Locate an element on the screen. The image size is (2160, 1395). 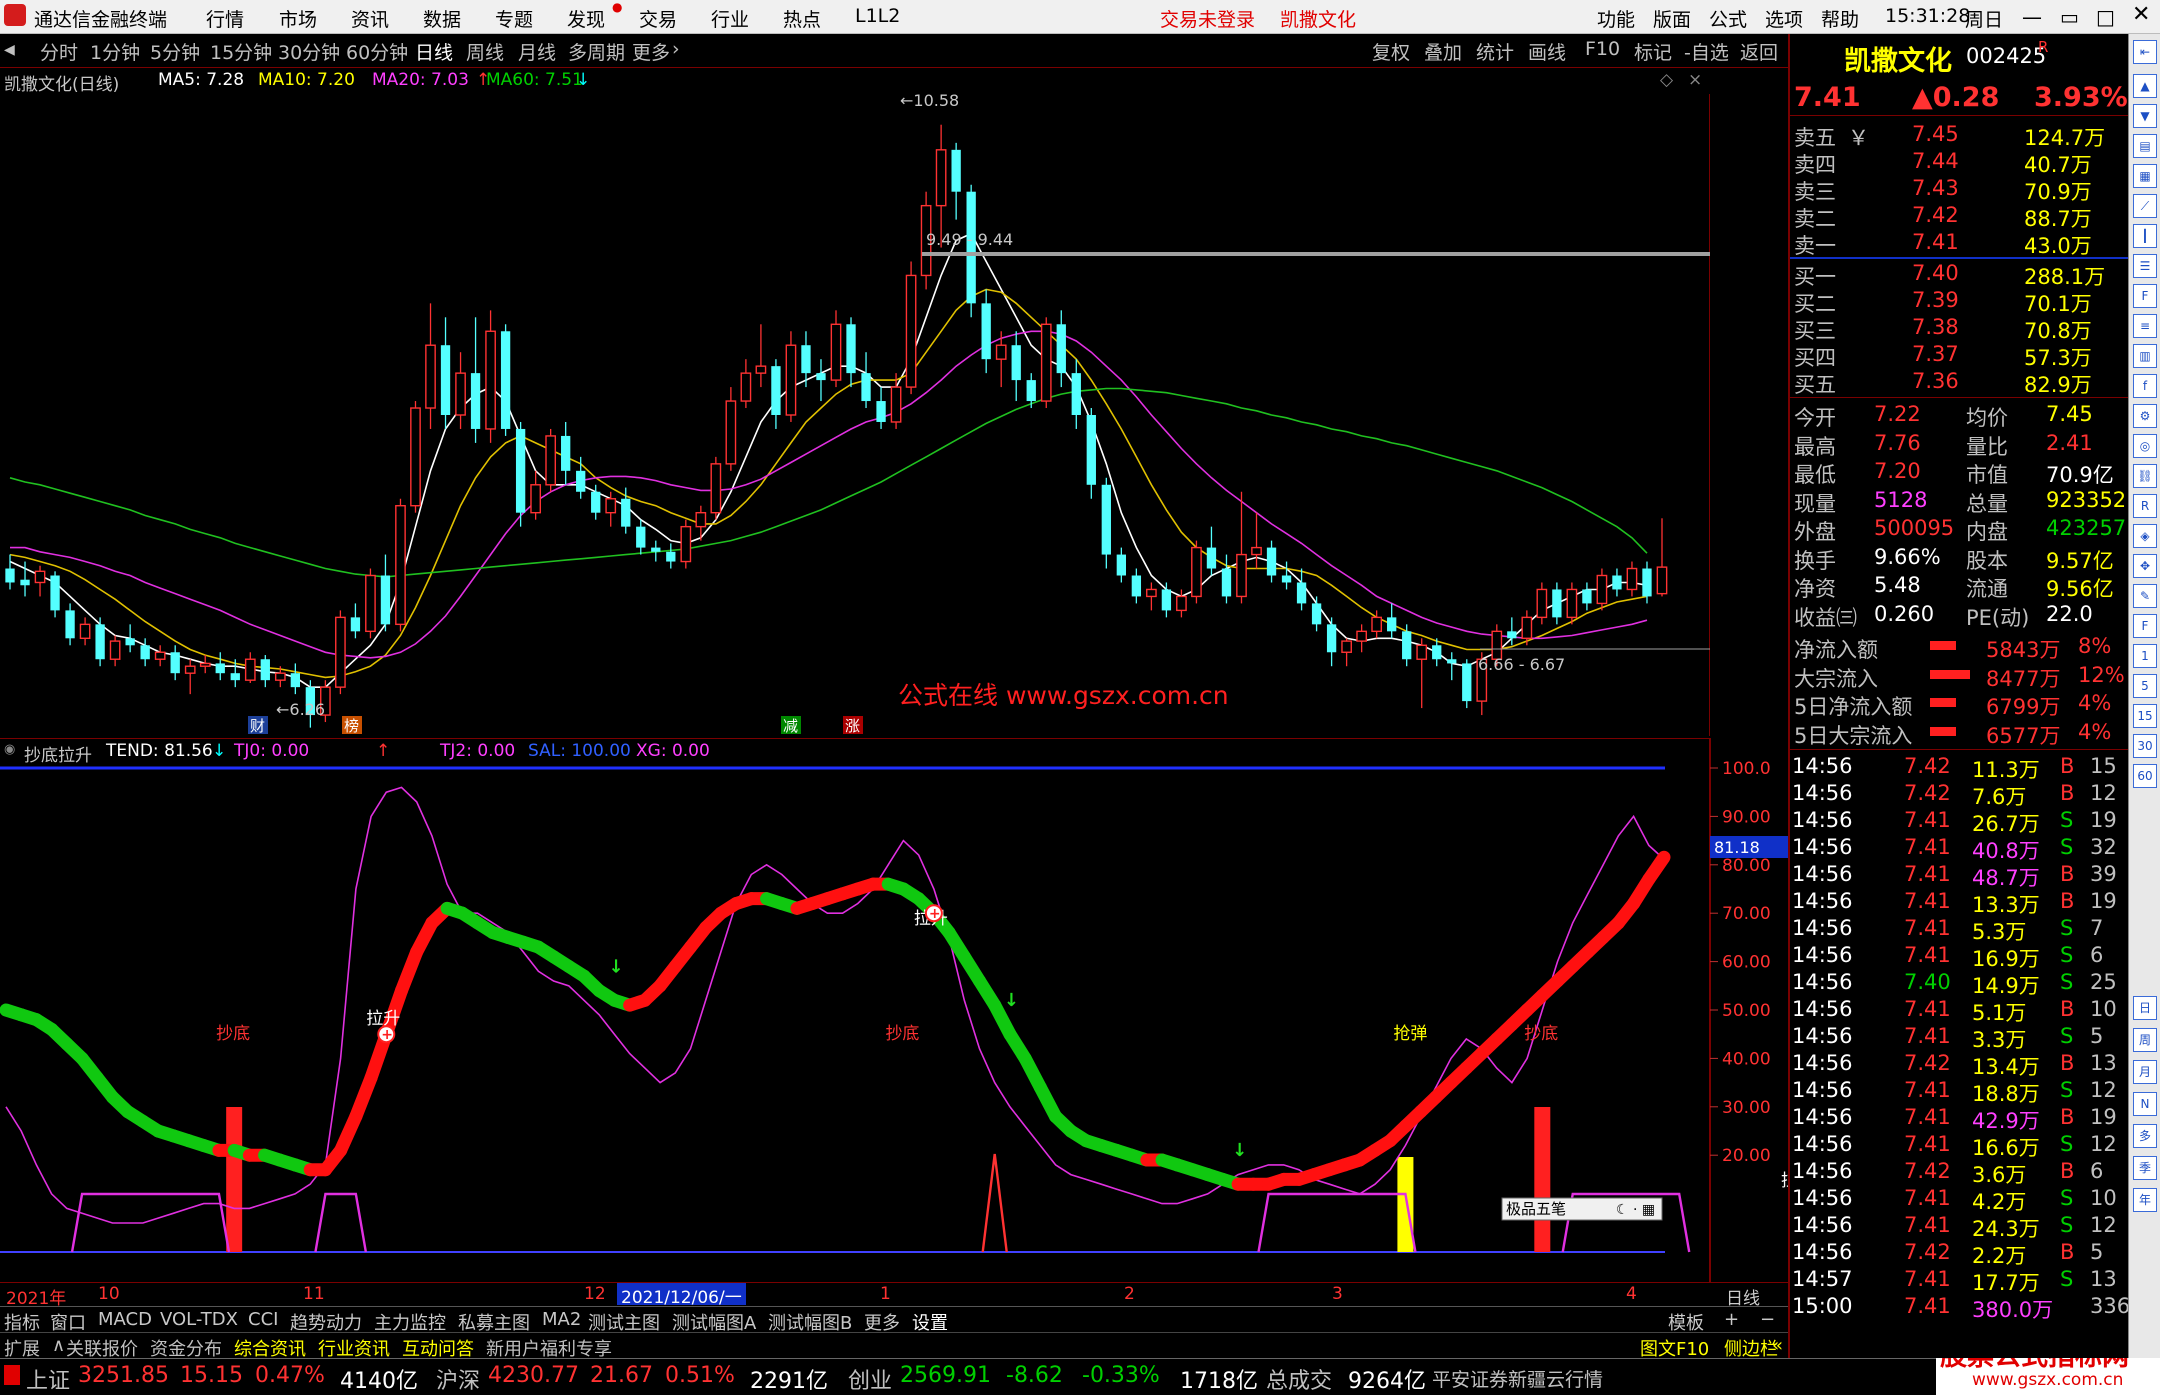
menu-gongneng: 功能 is located at coordinates (1616, 18).